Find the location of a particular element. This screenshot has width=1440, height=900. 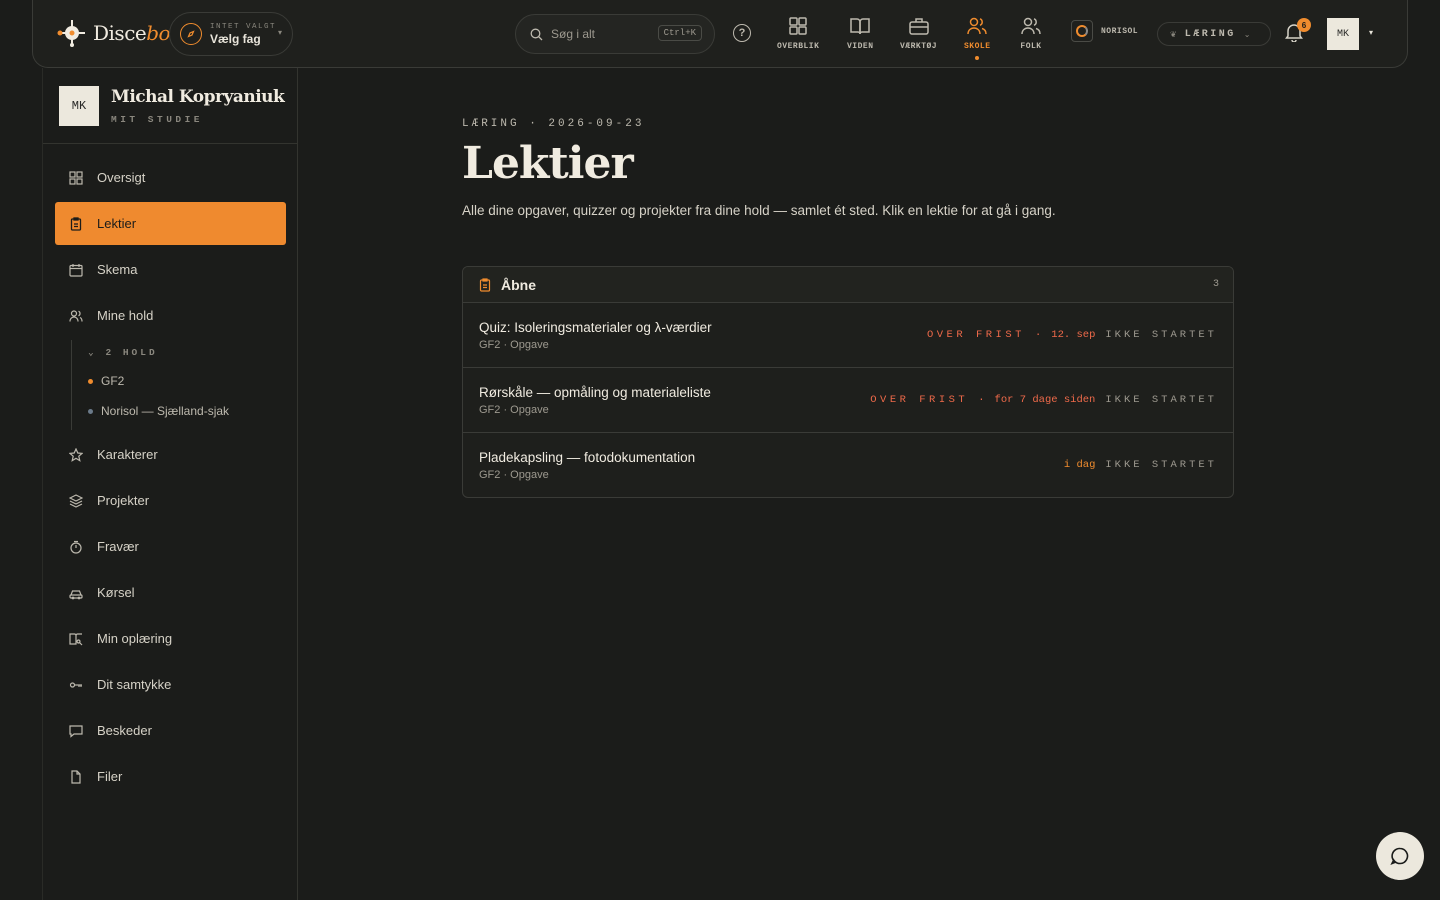

subject-picker-label: INTET VALGT is located at coordinates (243, 26).